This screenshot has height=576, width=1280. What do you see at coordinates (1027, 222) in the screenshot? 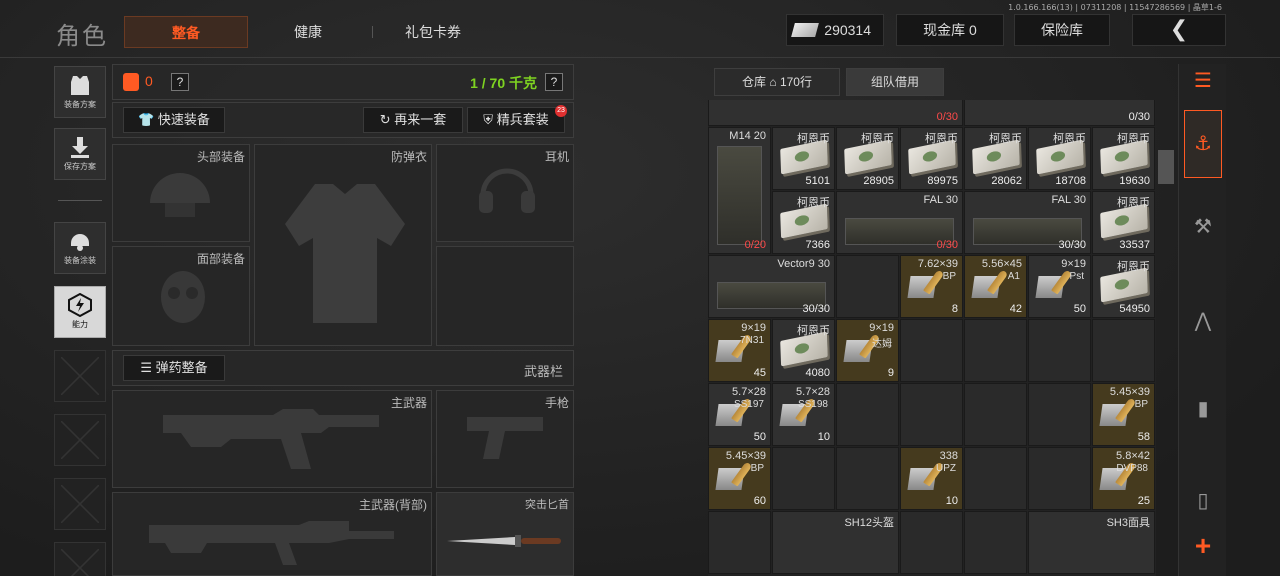
I see `inventory-item: FAL 30 30/30` at bounding box center [1027, 222].